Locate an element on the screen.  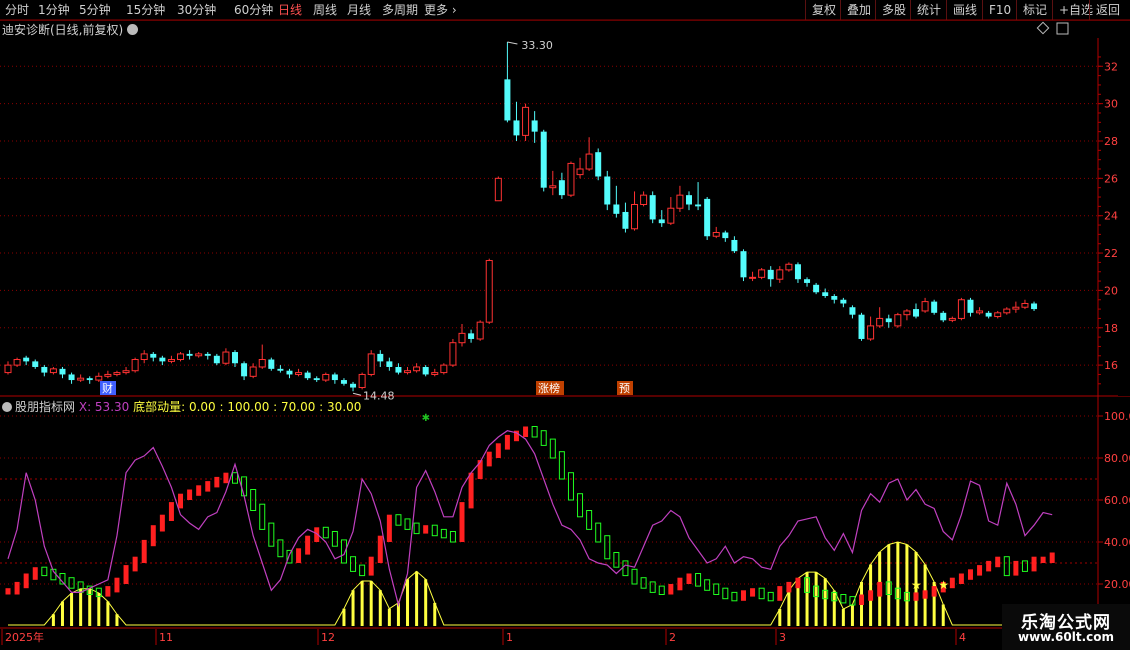
indicator-tick-label: 100.0 is located at coordinates (1117, 416).